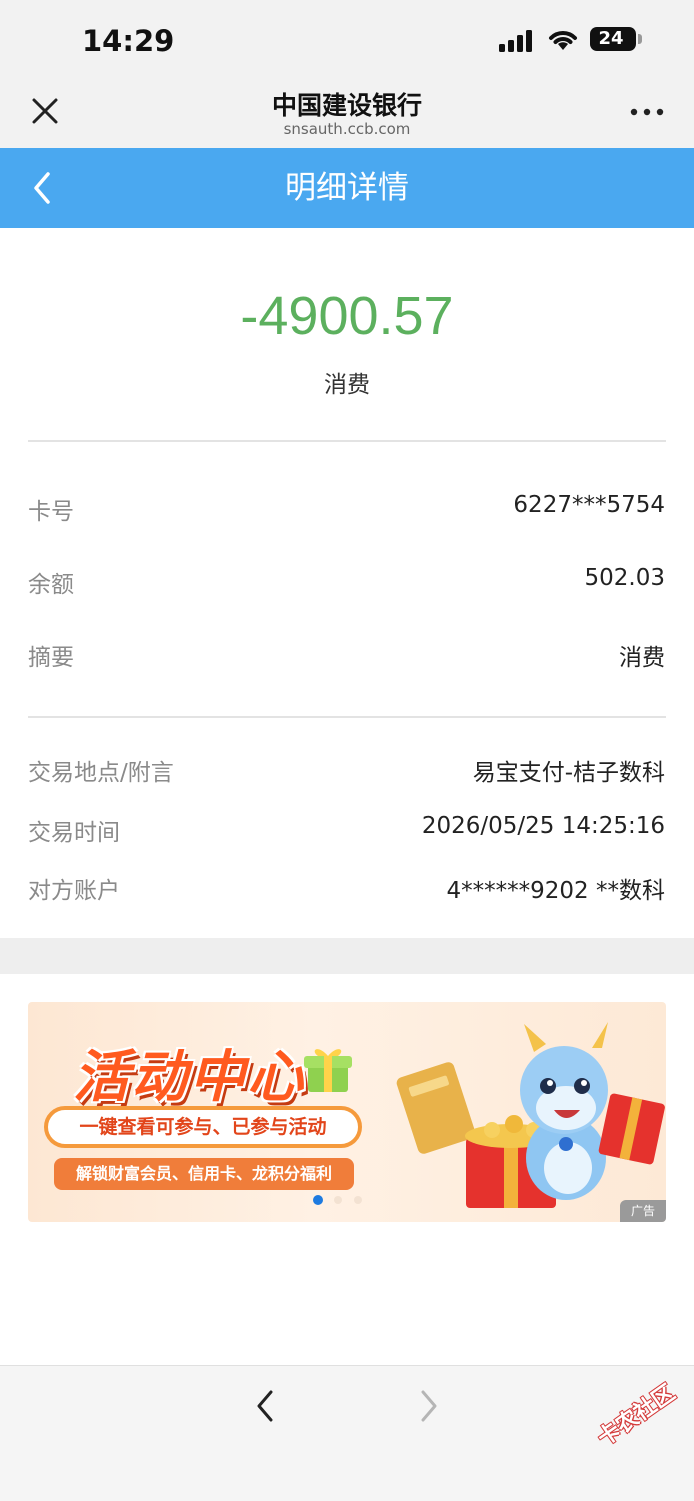  I want to click on card-number-label: 卡号, so click(51, 512).